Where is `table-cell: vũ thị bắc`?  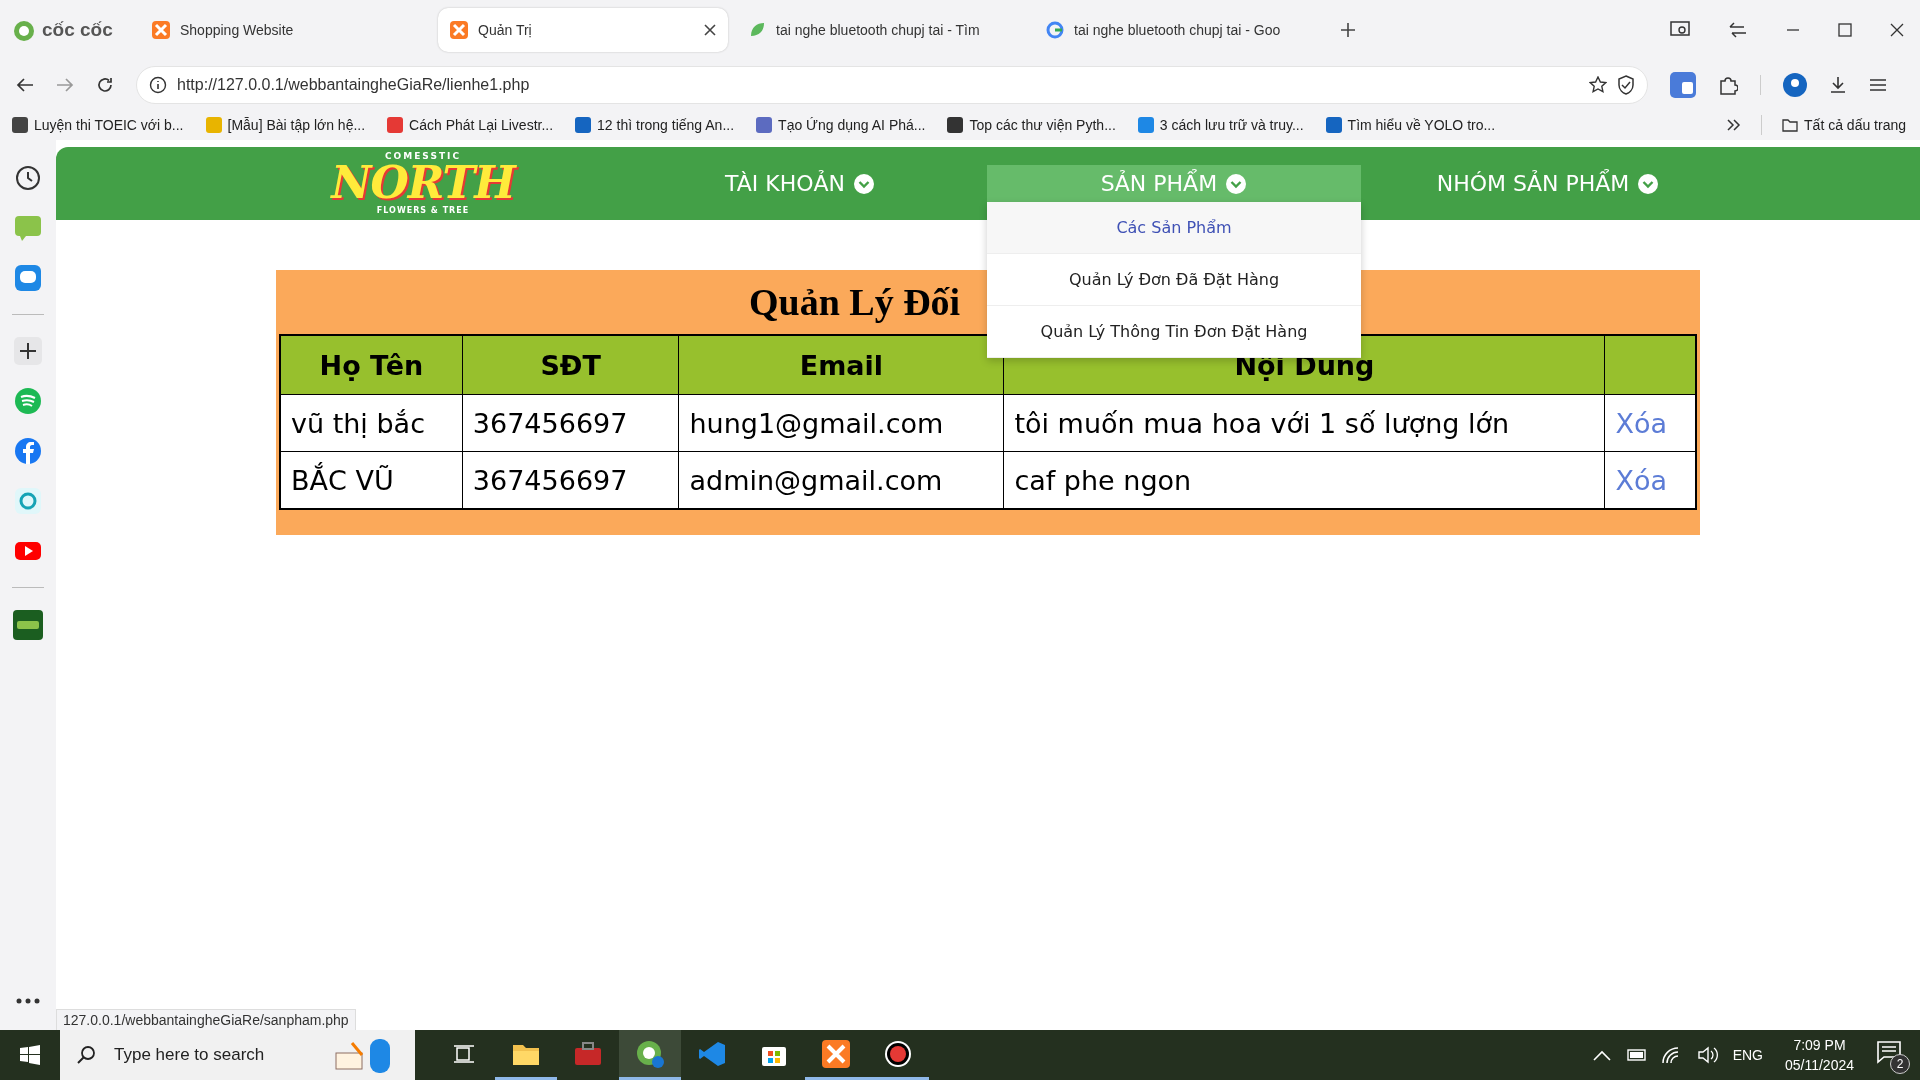 table-cell: vũ thị bắc is located at coordinates (371, 423).